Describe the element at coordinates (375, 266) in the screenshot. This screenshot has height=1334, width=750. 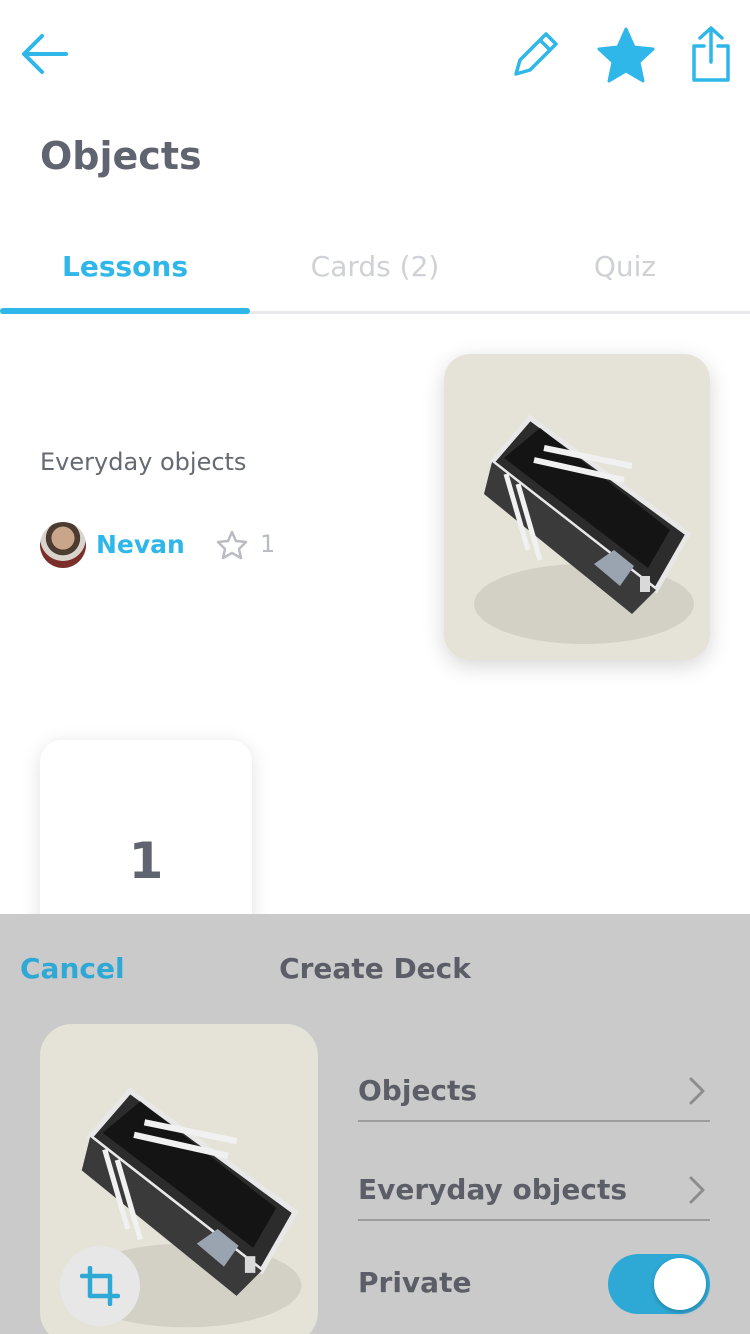
I see `tab-cards: Cards (2)` at that location.